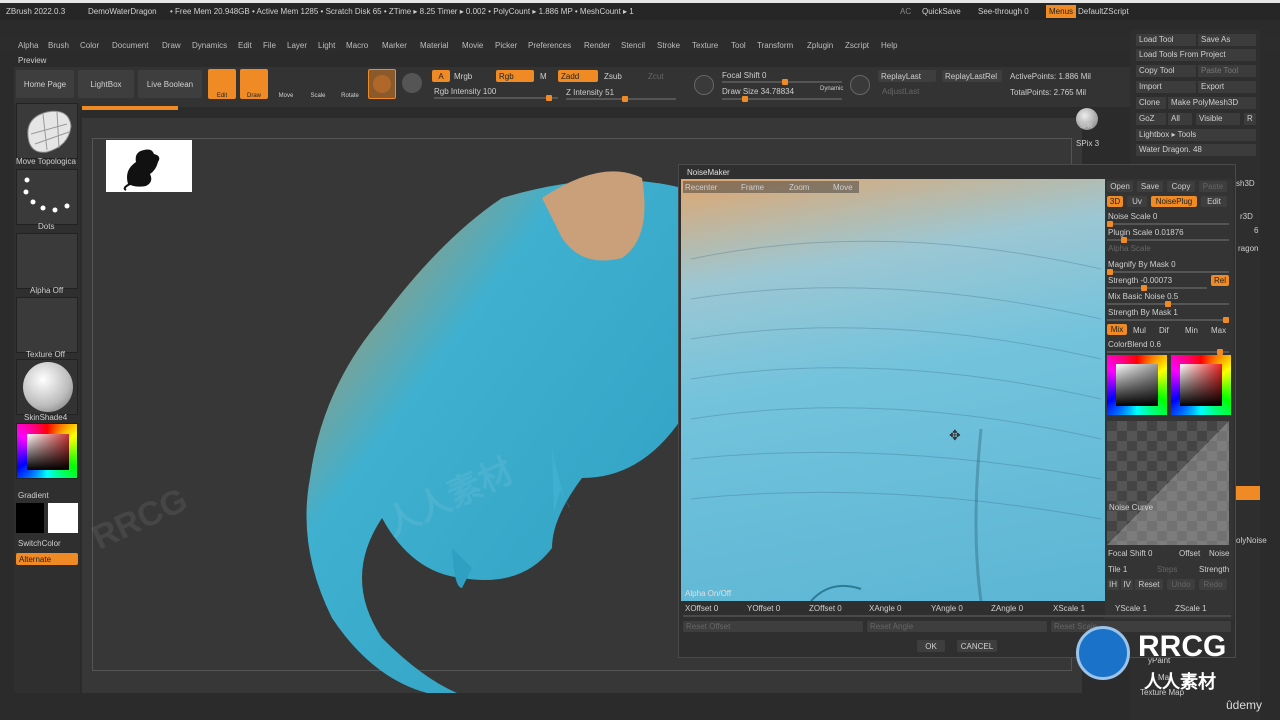  Describe the element at coordinates (1164, 330) in the screenshot. I see `dif-button: Dif` at that location.